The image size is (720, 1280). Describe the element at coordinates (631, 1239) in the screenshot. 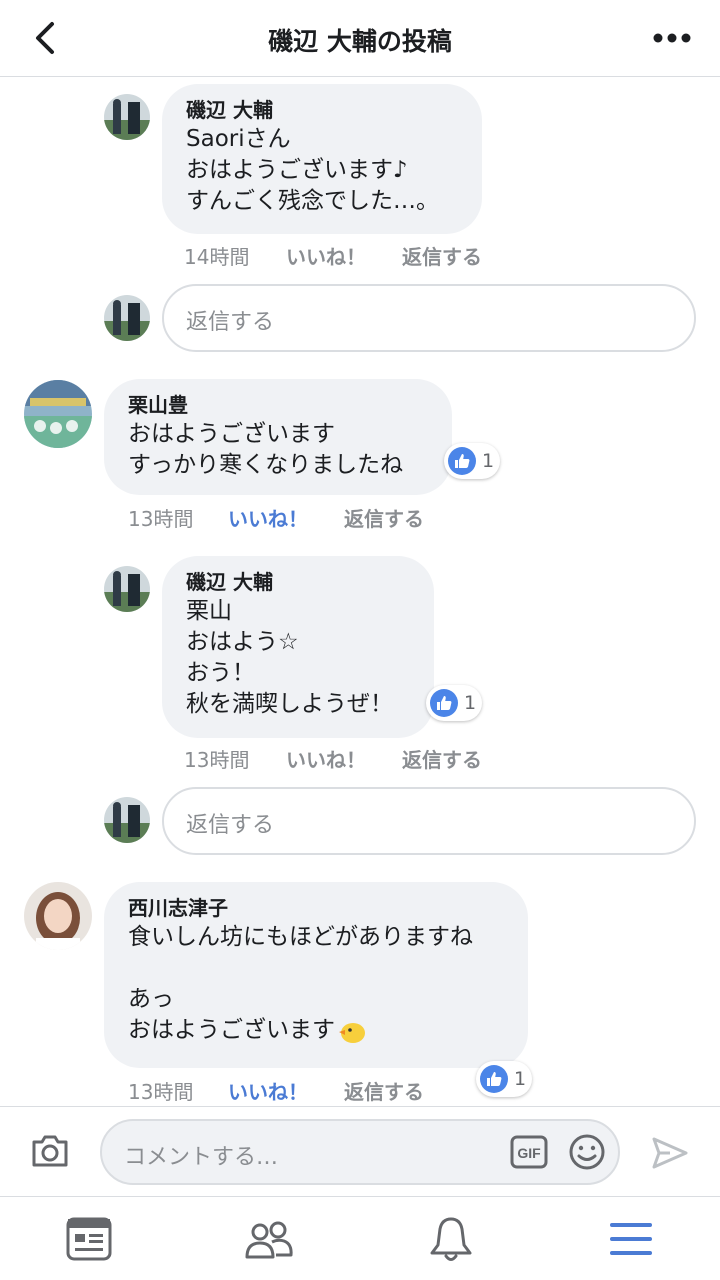

I see `menu-icon` at that location.